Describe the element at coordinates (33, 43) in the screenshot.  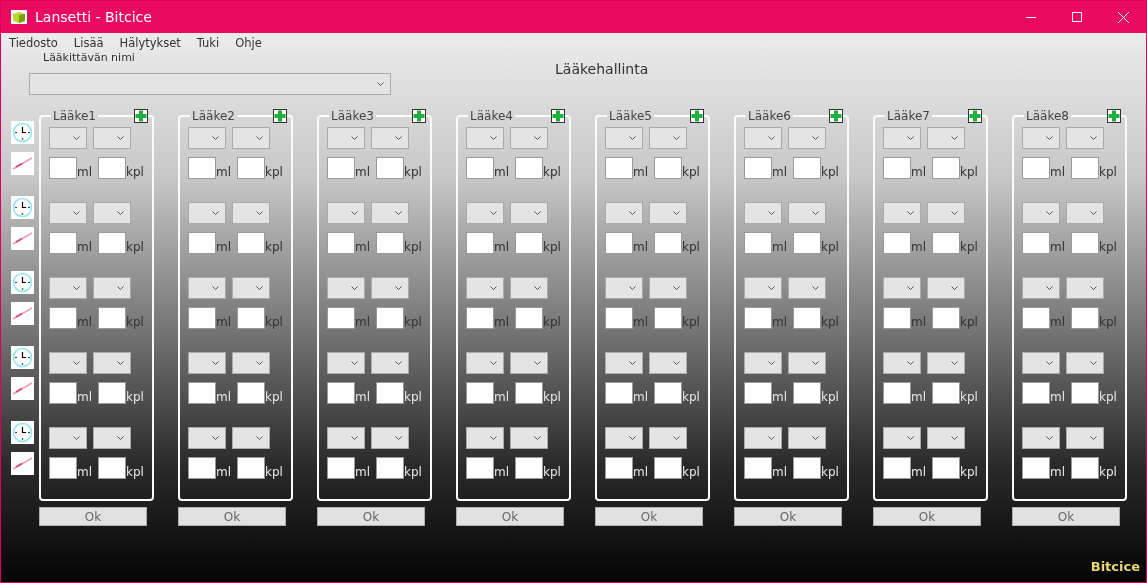
I see `menu-item: Tiedosto` at that location.